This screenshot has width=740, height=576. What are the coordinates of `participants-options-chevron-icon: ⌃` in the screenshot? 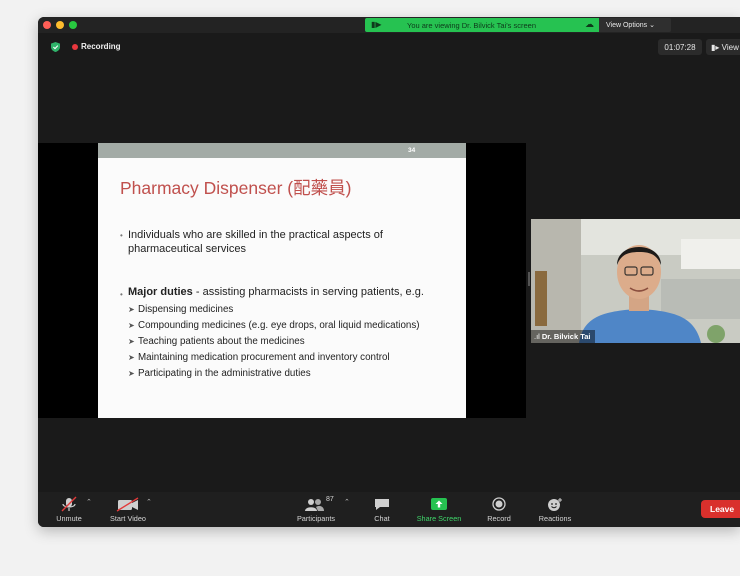 It's located at (347, 502).